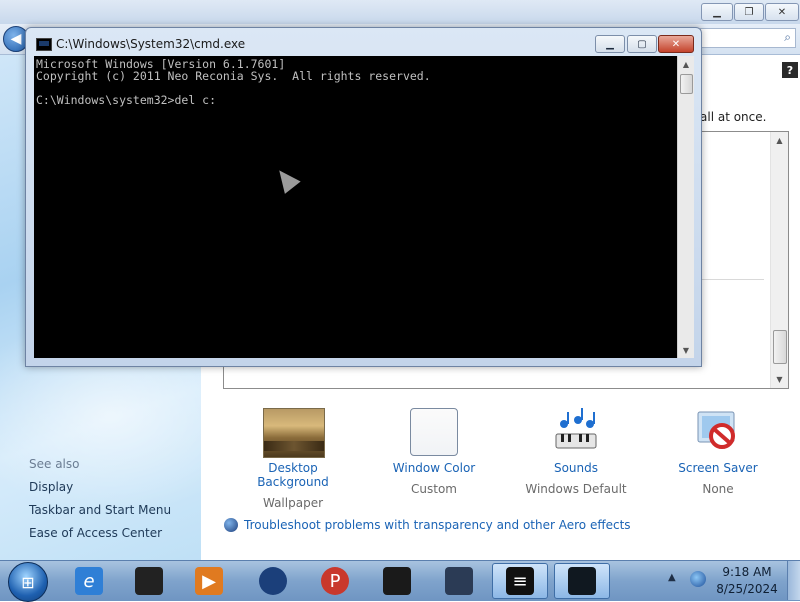 The image size is (800, 602). Describe the element at coordinates (698, 579) in the screenshot. I see `network-icon` at that location.